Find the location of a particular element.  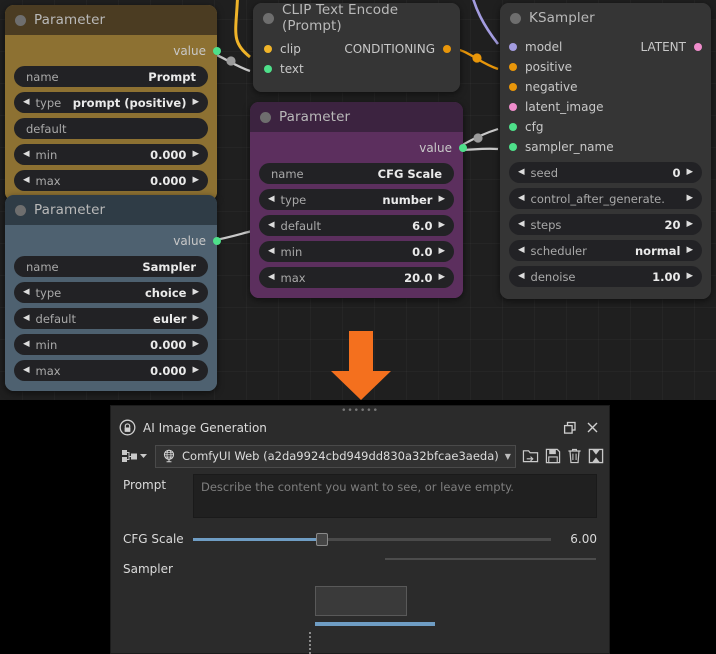

sampler-option: euler is located at coordinates (490, 559).